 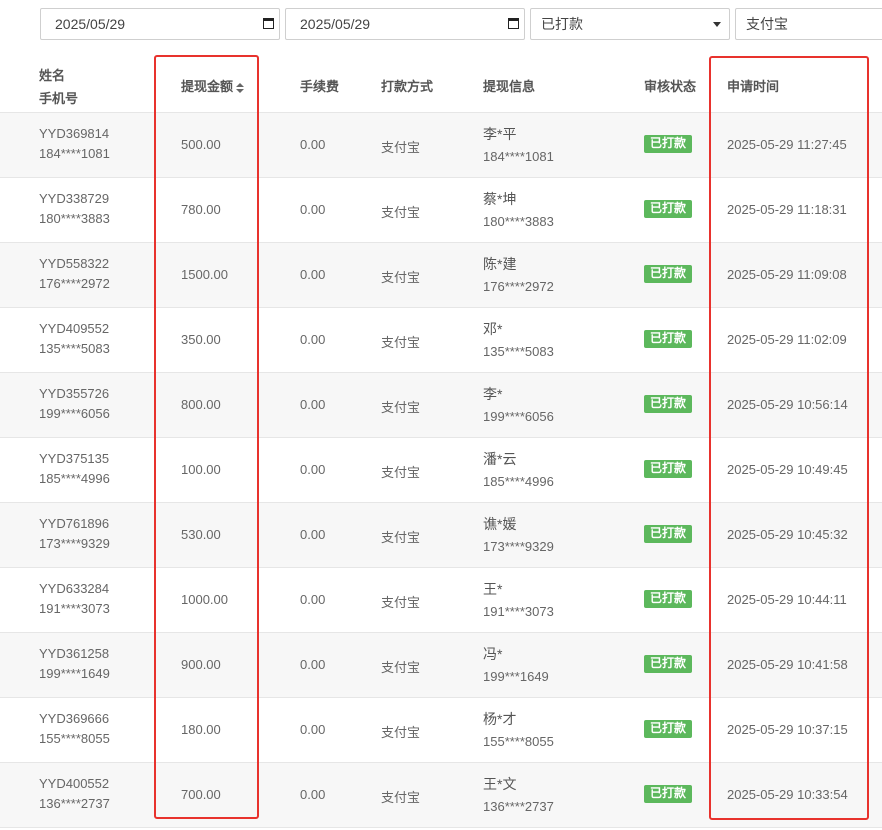 I want to click on user-id: YYD355726, so click(x=74, y=393).